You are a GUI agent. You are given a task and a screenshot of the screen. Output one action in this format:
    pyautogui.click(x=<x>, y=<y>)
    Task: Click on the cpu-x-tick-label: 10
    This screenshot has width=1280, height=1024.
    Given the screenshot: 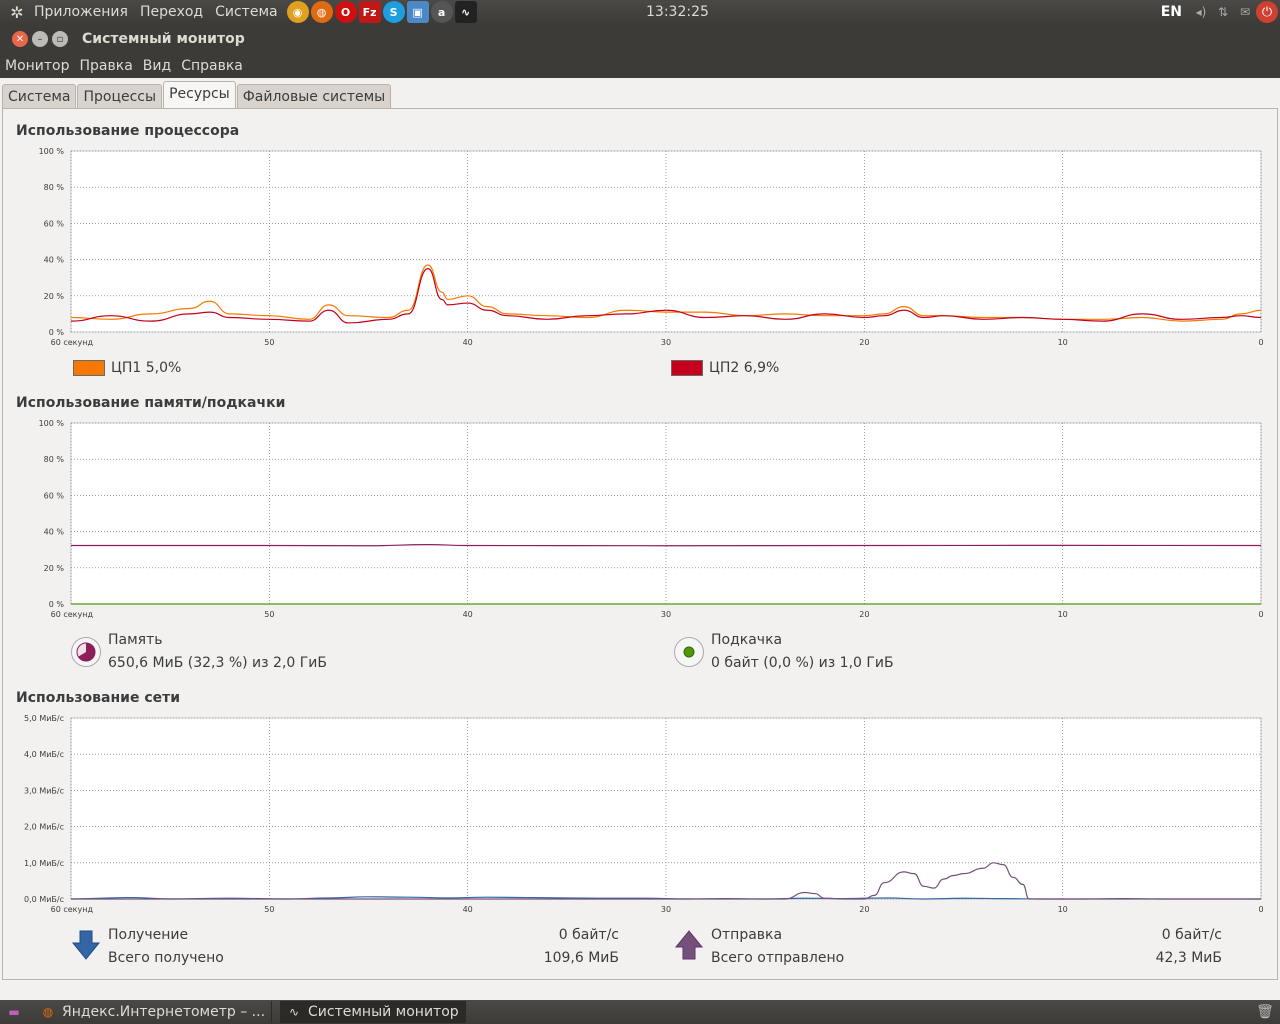 What is the action you would take?
    pyautogui.click(x=1063, y=342)
    